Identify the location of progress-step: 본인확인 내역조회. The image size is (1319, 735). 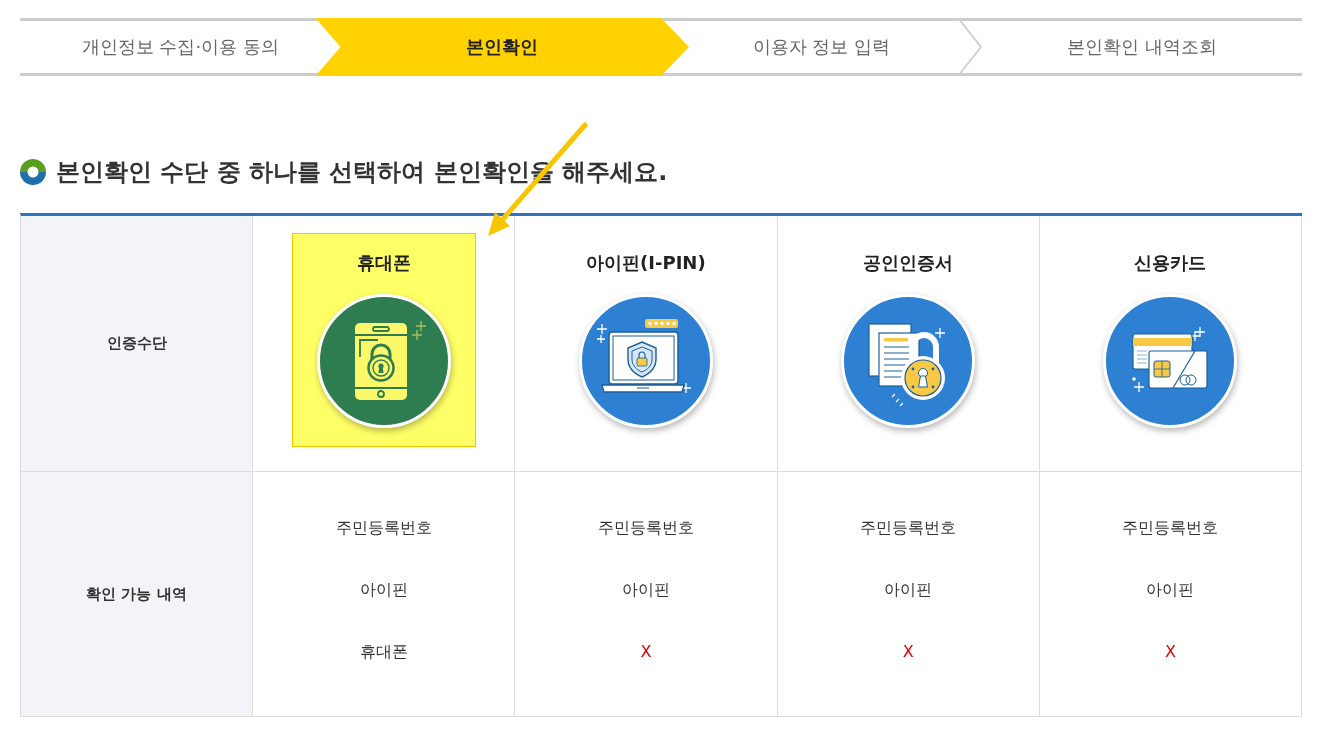
(1141, 47).